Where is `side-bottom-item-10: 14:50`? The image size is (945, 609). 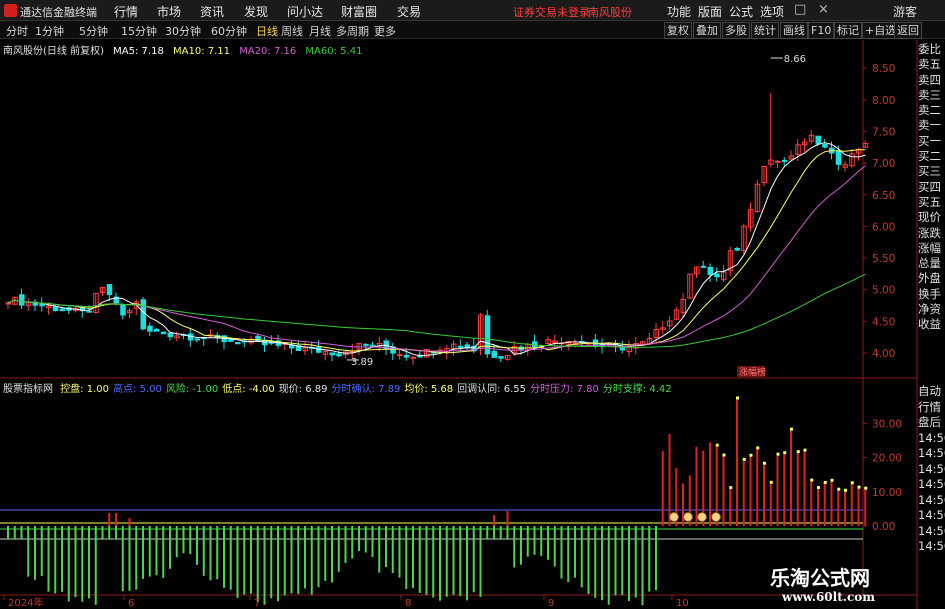 side-bottom-item-10: 14:50 is located at coordinates (931, 546).